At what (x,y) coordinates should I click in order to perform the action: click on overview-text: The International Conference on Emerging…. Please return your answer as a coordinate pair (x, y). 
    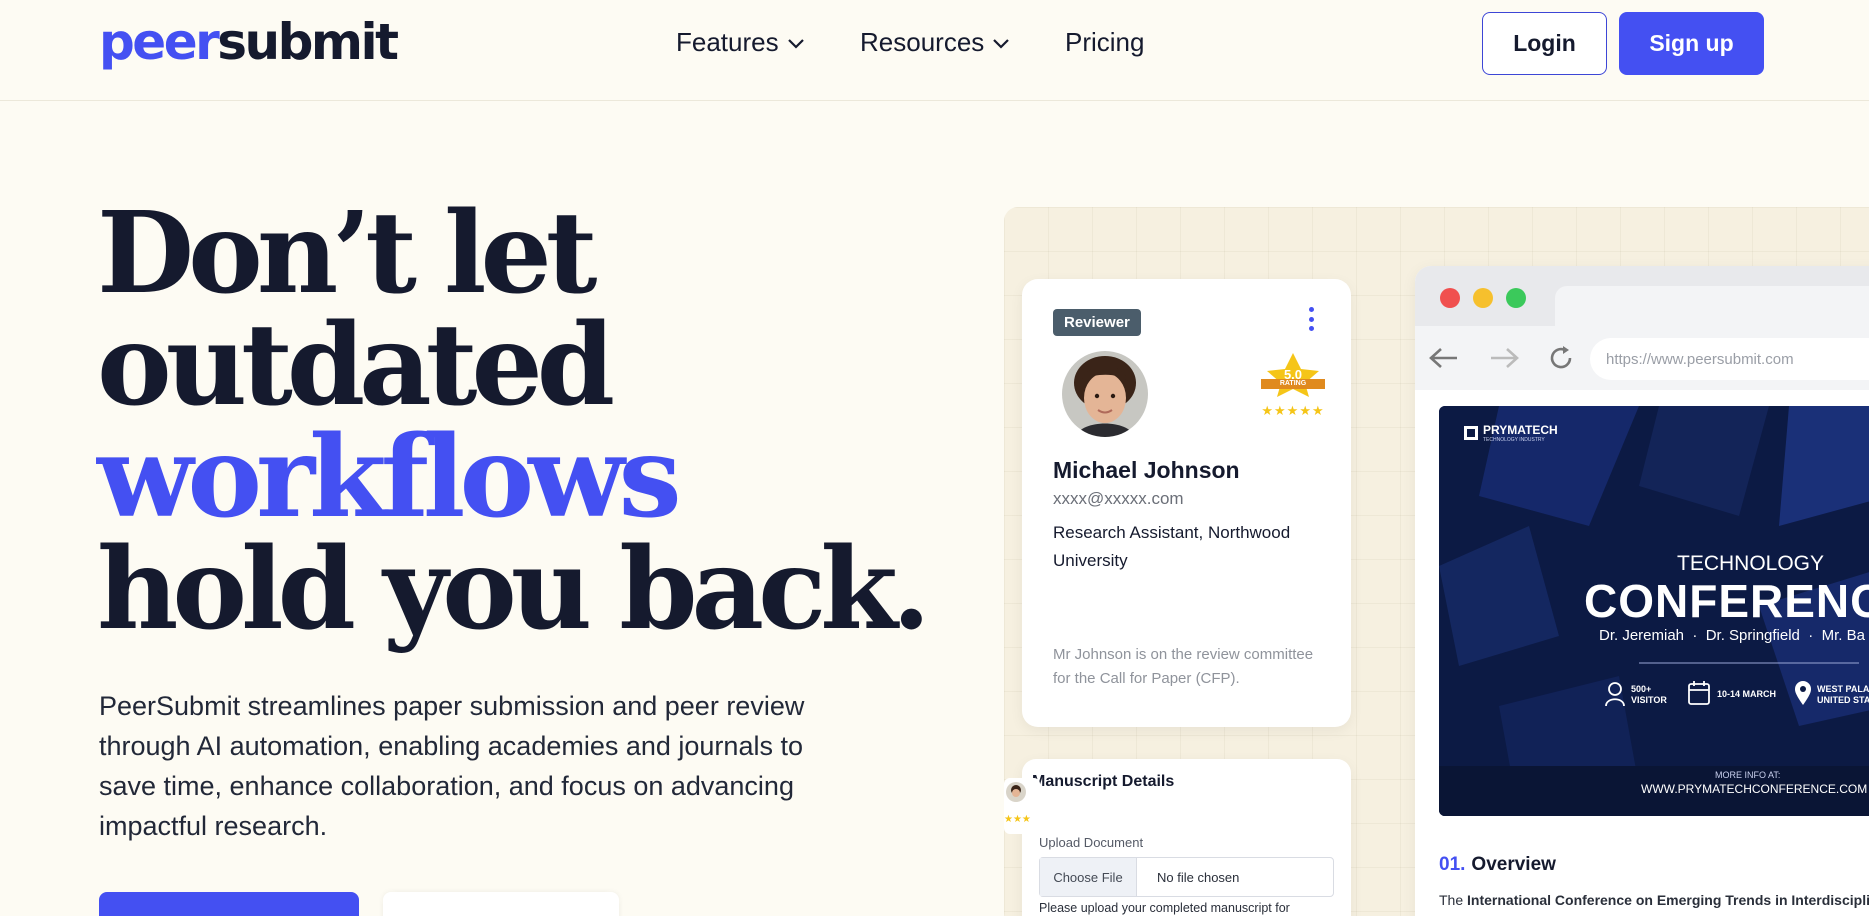
    Looking at the image, I should click on (1654, 900).